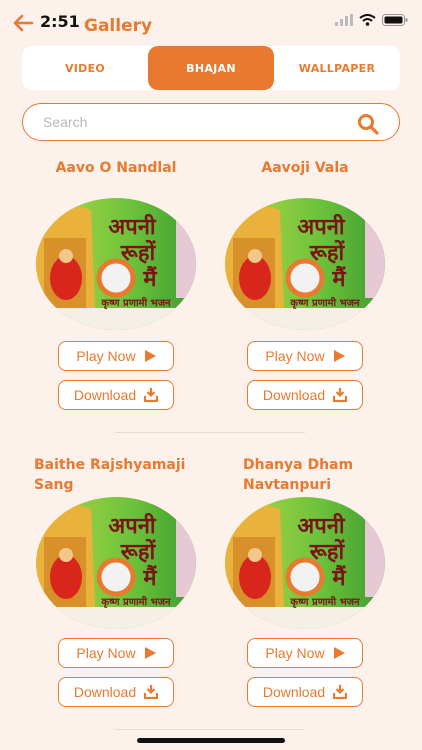 The height and width of the screenshot is (750, 422). What do you see at coordinates (85, 68) in the screenshot?
I see `tab-video: VIDEO` at bounding box center [85, 68].